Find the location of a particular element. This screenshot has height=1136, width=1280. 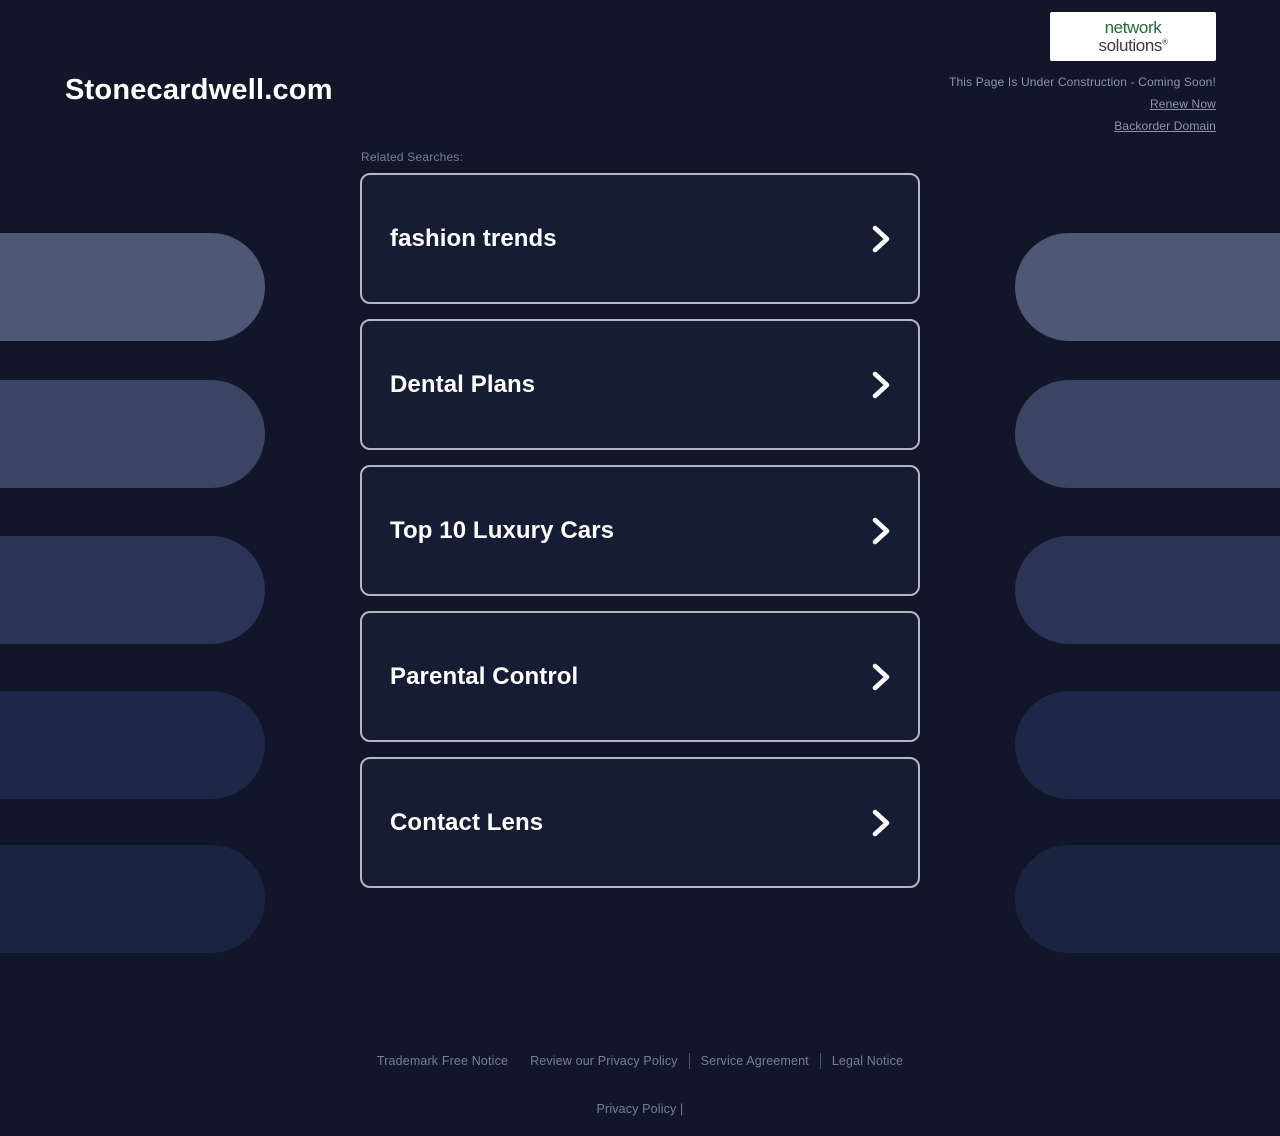

logo-text-network: network is located at coordinates (1133, 27).